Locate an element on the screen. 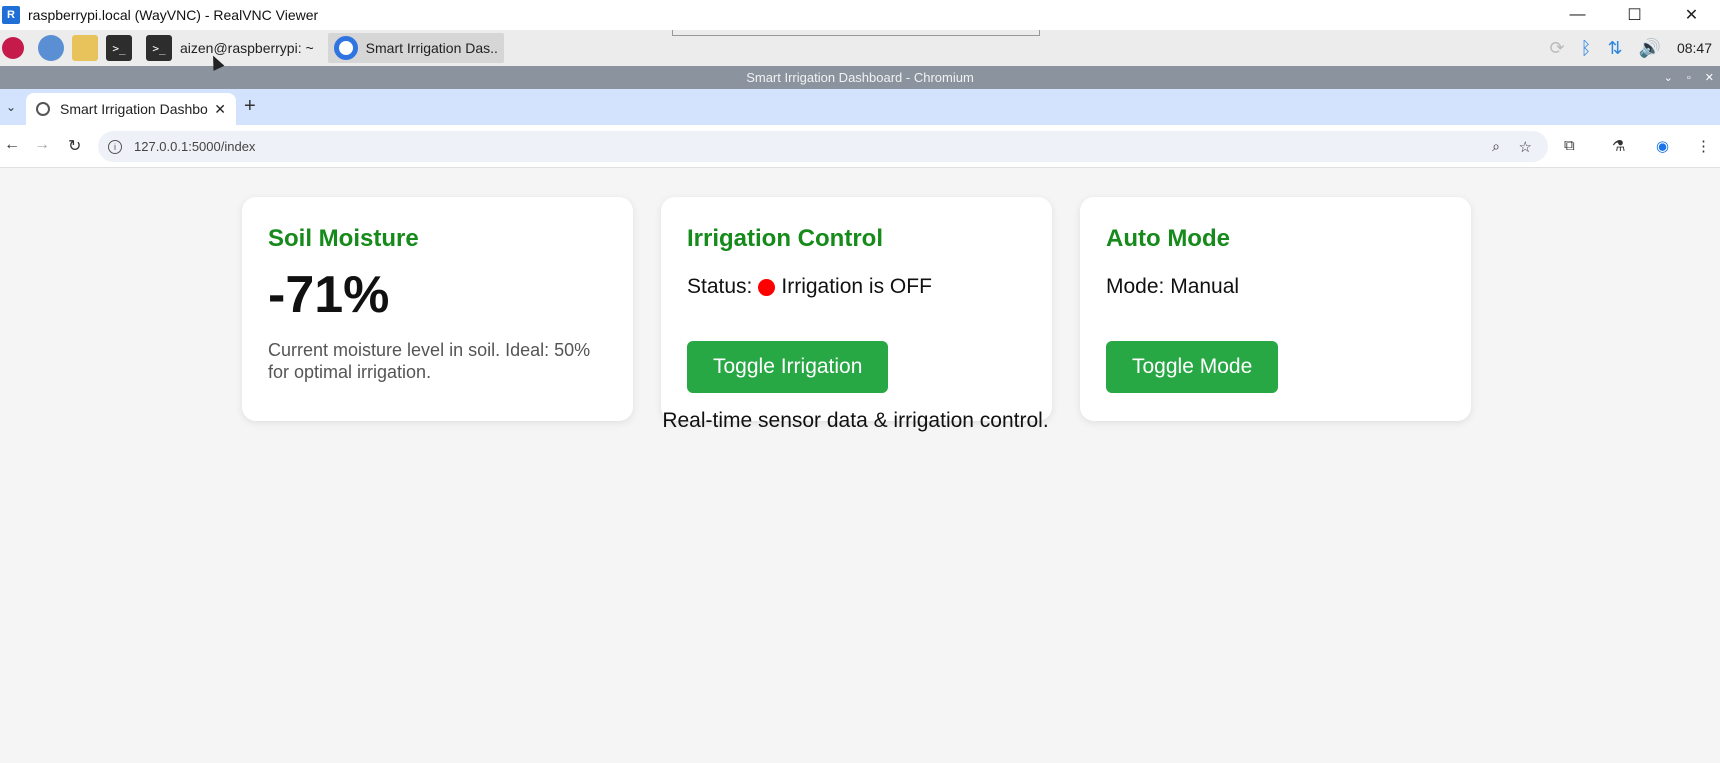 Image resolution: width=1720 pixels, height=763 pixels. minimize-button: — is located at coordinates (1577, 15).